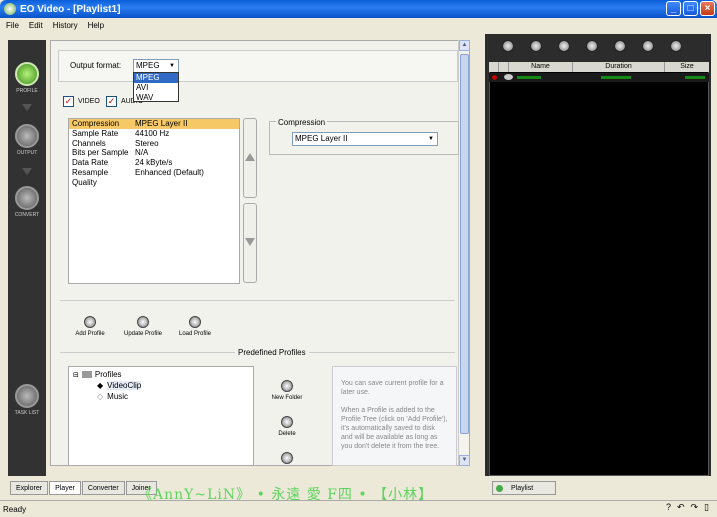 This screenshot has height=517, width=717. What do you see at coordinates (96, 65) in the screenshot?
I see `output-format-label: Output format:` at bounding box center [96, 65].